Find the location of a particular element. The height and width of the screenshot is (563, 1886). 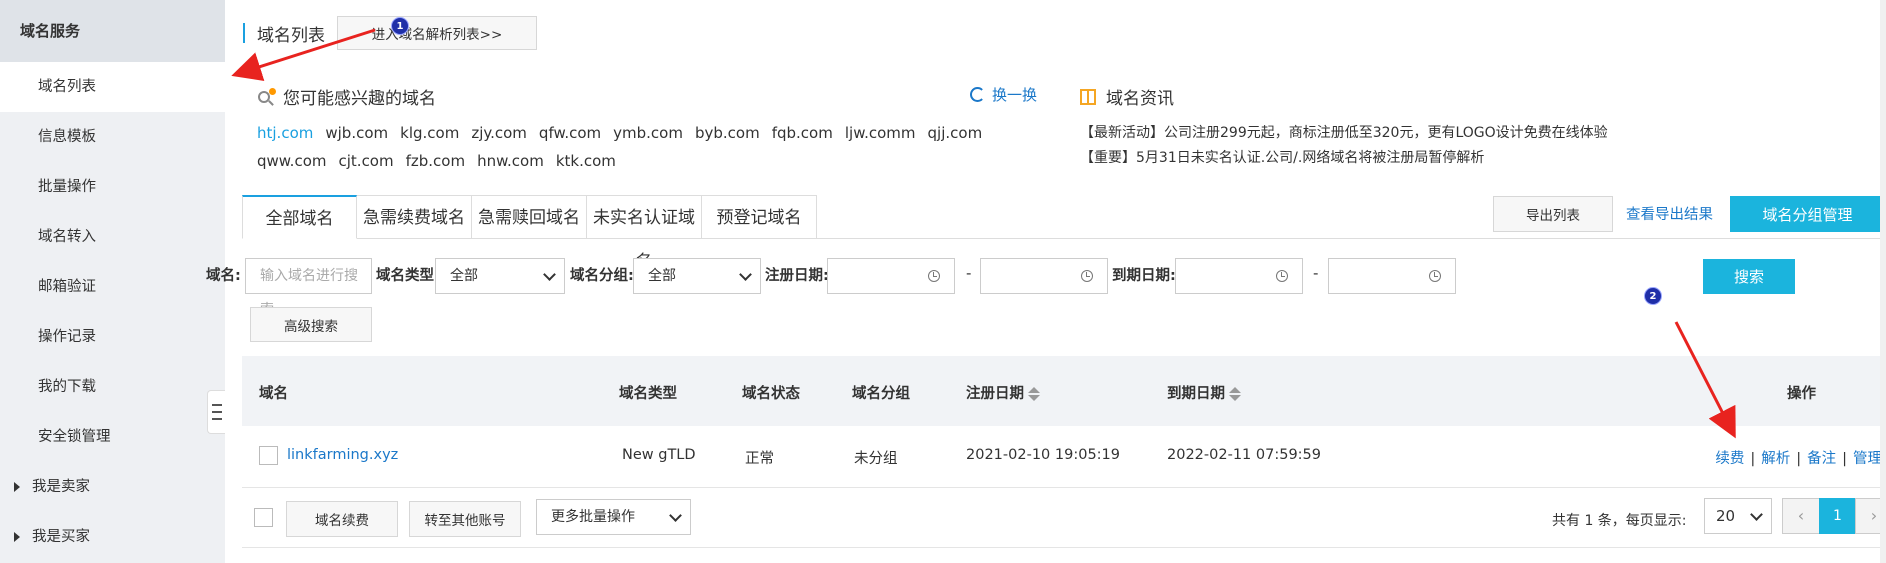

news-header: 域名资讯 is located at coordinates (1430, 96).